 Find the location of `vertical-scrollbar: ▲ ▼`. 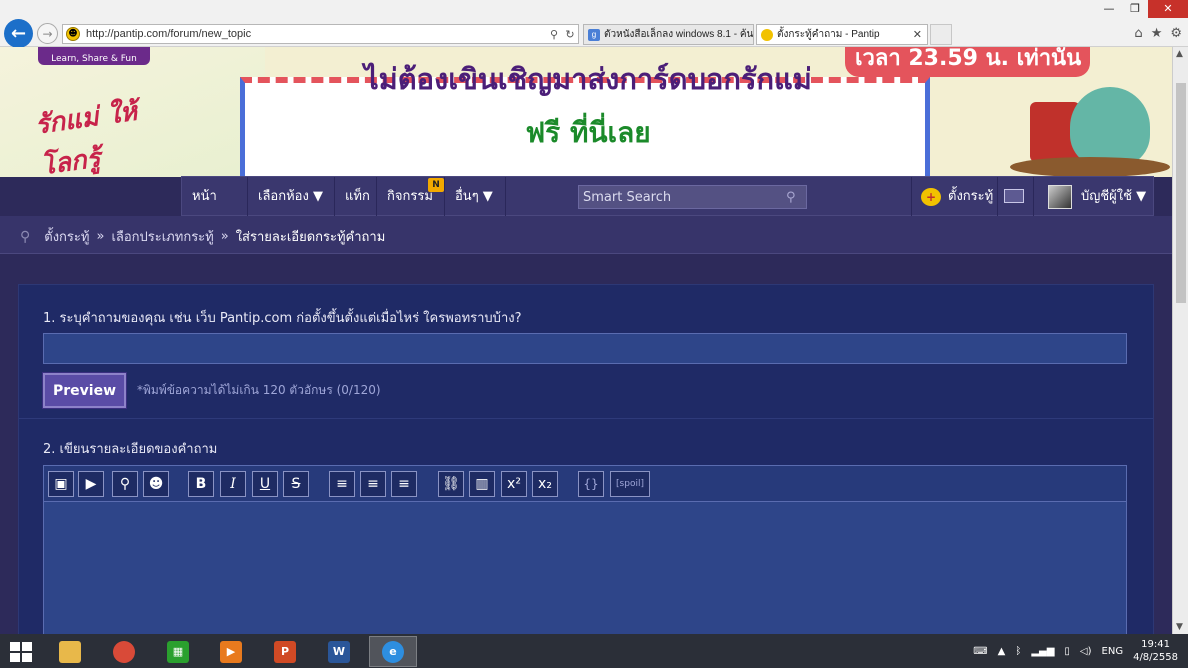

vertical-scrollbar: ▲ ▼ is located at coordinates (1180, 340).